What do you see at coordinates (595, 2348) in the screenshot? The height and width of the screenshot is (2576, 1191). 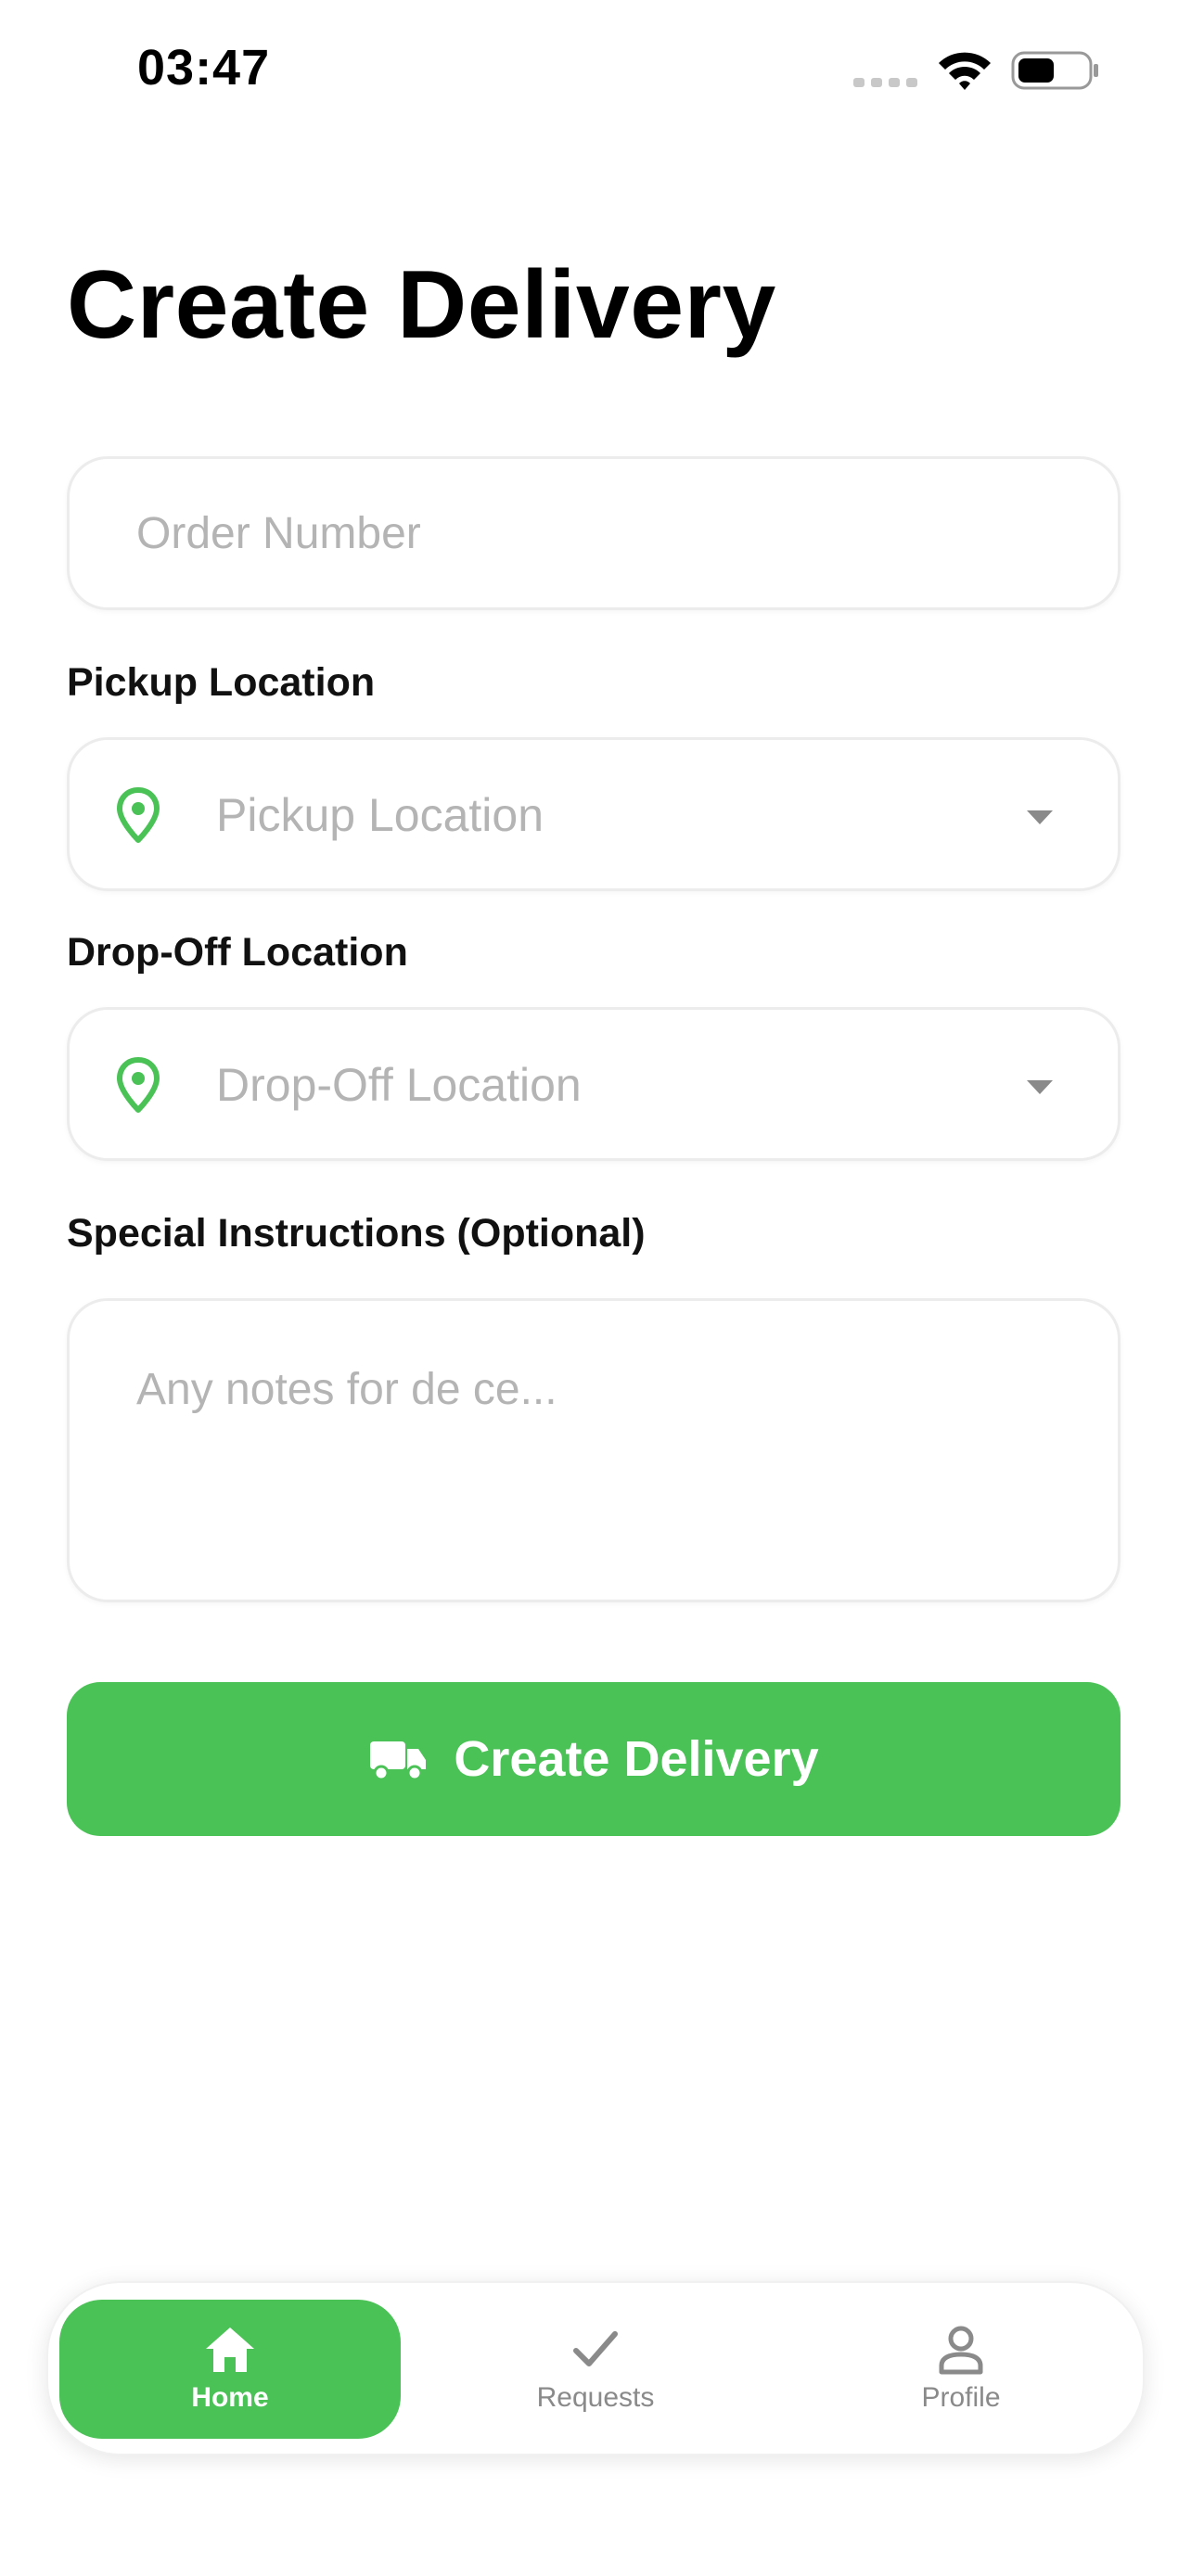 I see `checkmark-icon` at bounding box center [595, 2348].